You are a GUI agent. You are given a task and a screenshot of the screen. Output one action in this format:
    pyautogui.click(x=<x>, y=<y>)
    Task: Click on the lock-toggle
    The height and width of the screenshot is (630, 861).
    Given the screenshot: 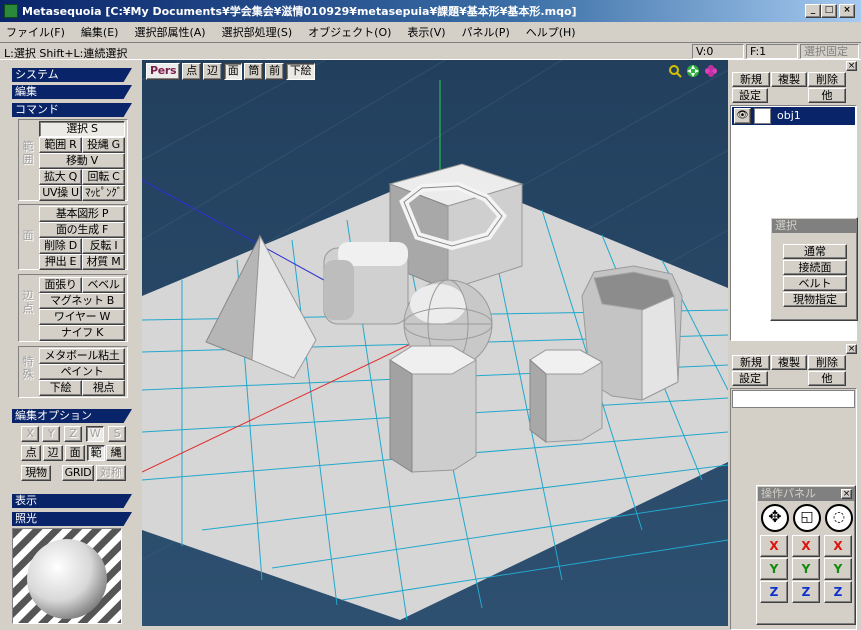 What is the action you would take?
    pyautogui.click(x=762, y=116)
    